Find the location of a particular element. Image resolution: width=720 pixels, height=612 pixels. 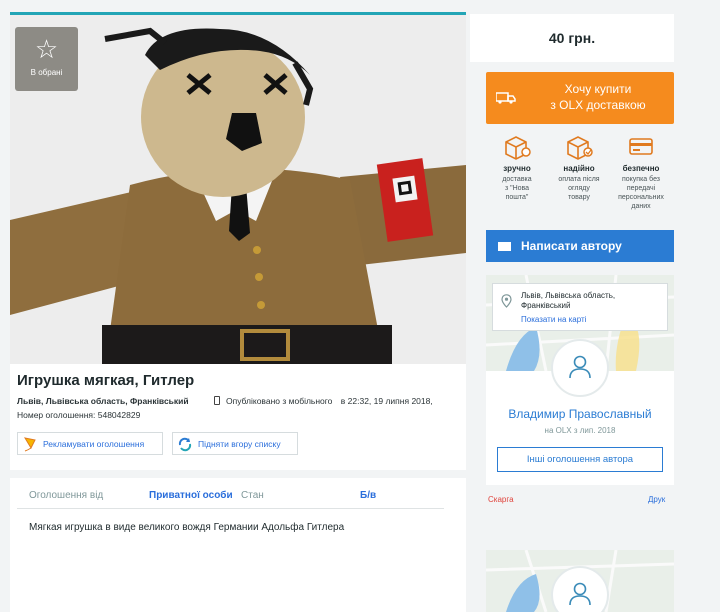

feature-title: зручно is located at coordinates (517, 168).